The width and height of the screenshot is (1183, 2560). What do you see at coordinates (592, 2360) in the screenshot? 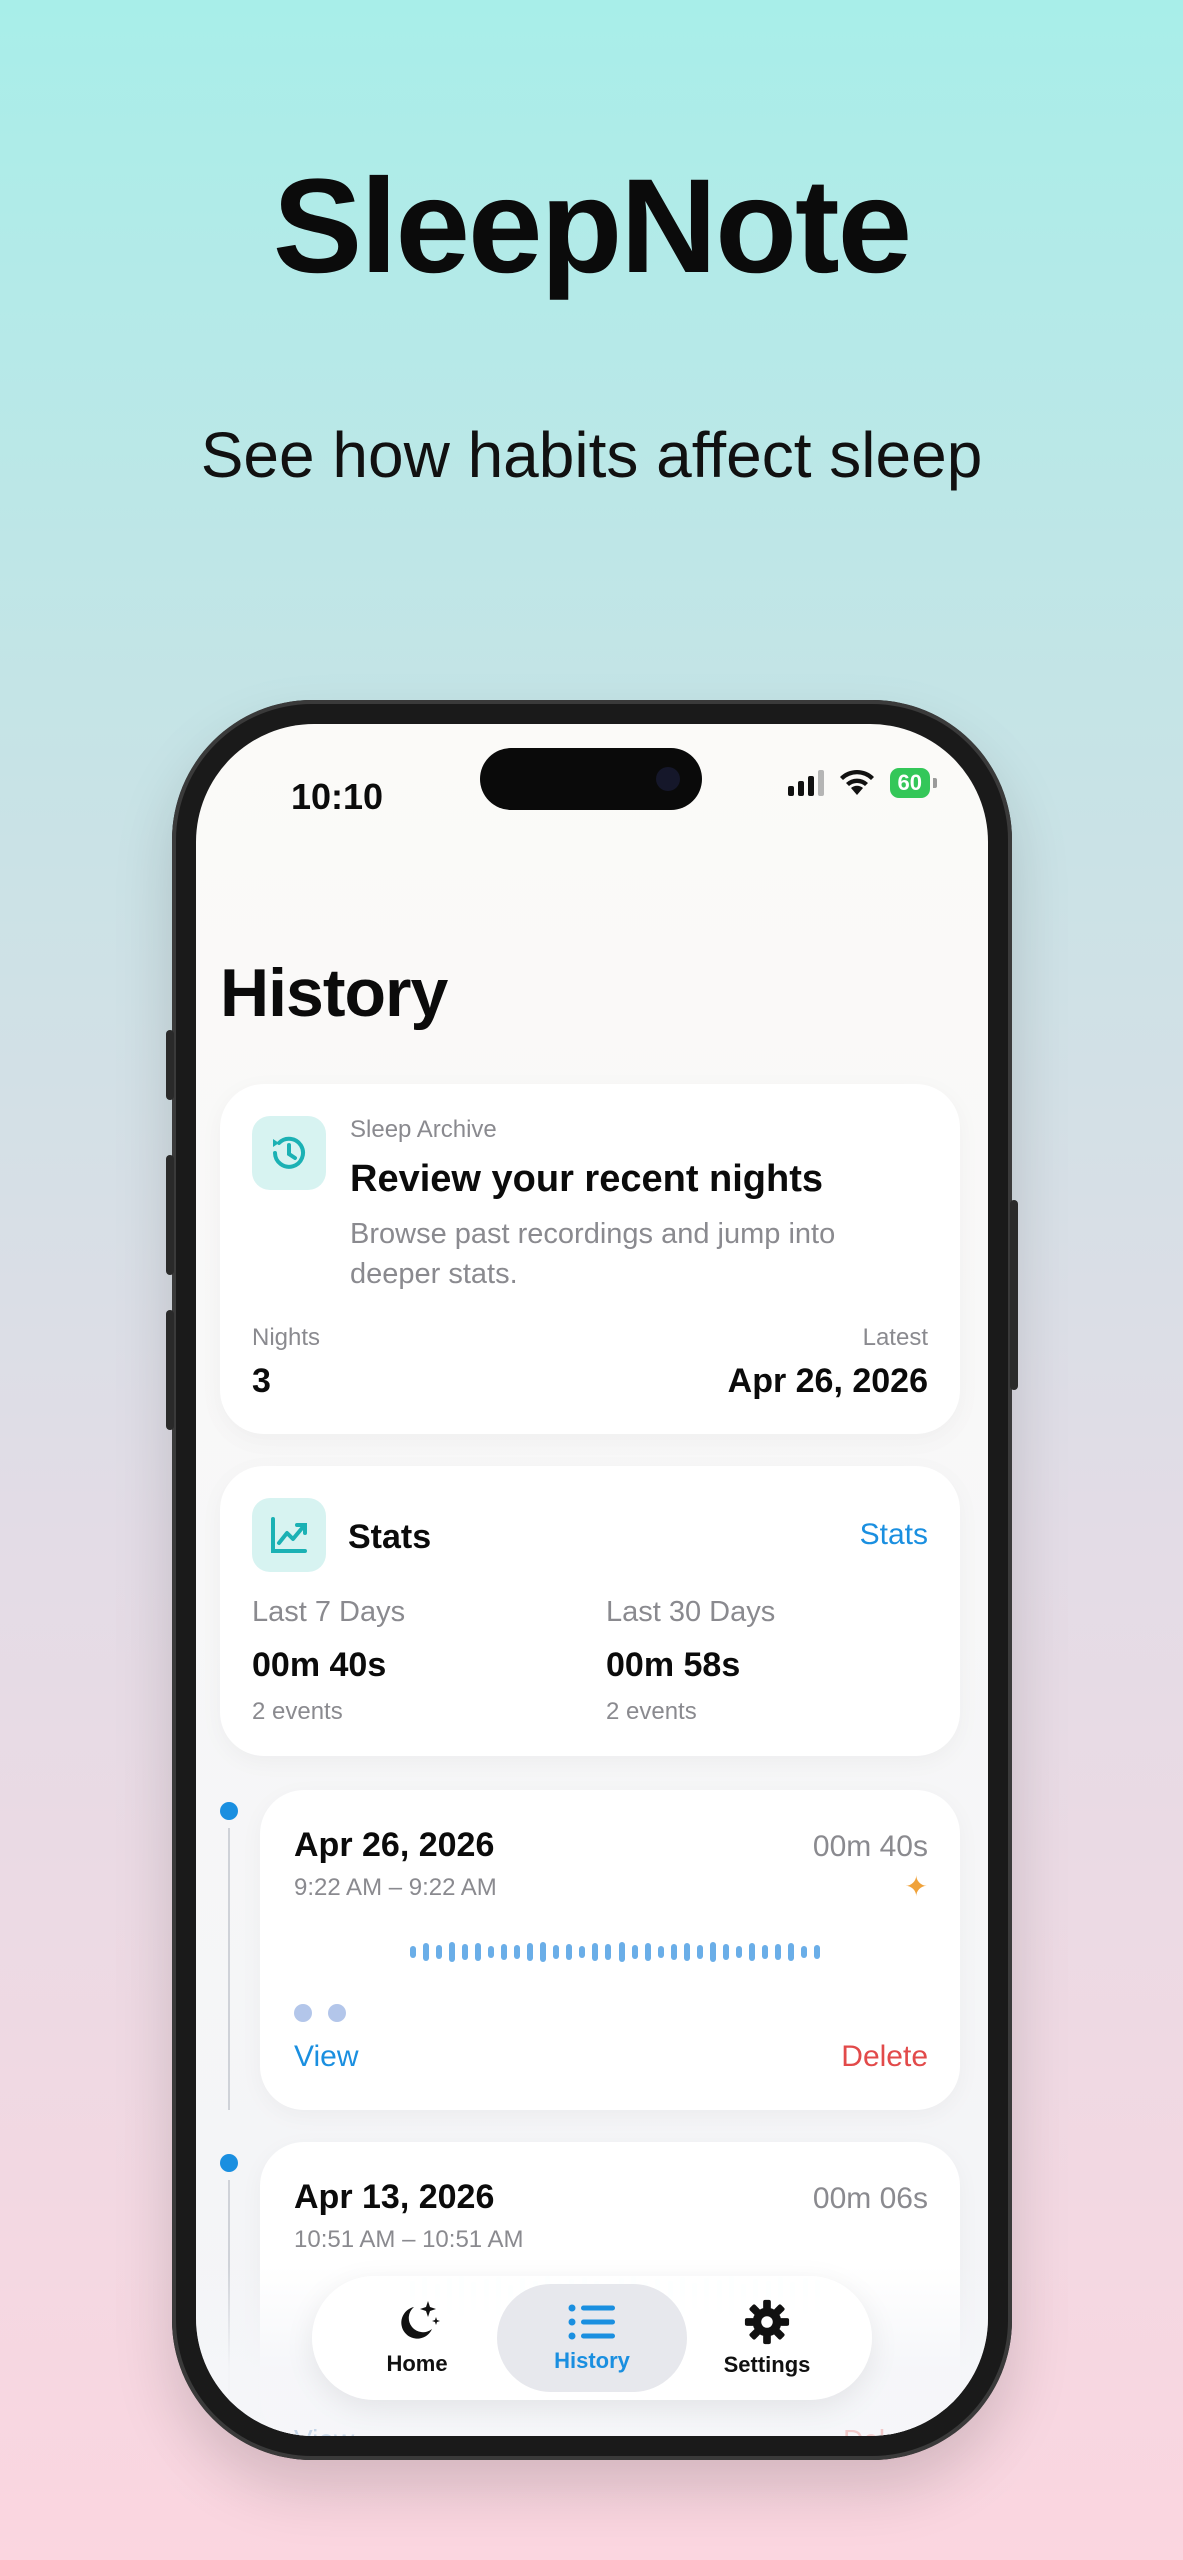
I see `tab-history-label: History` at bounding box center [592, 2360].